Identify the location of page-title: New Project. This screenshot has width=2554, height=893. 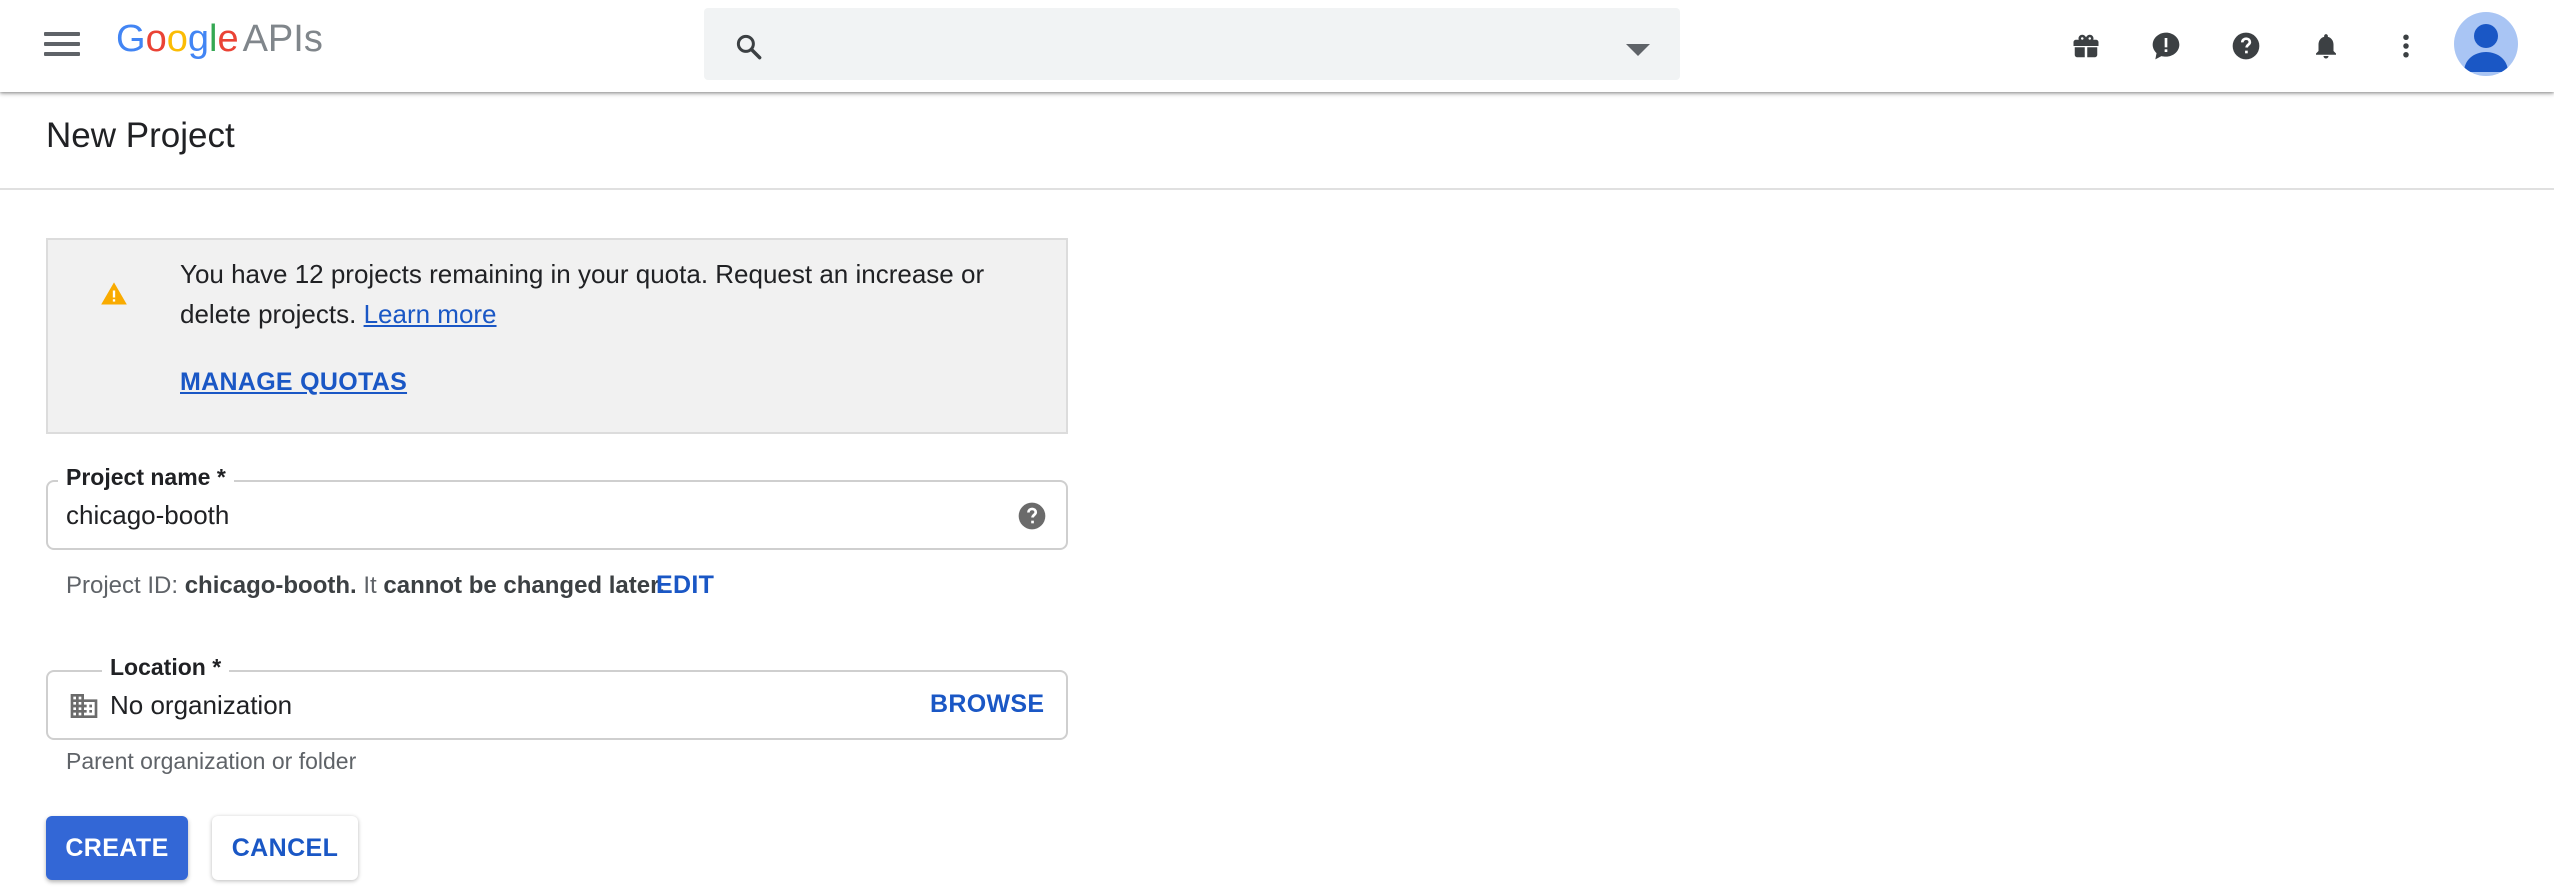
(140, 135).